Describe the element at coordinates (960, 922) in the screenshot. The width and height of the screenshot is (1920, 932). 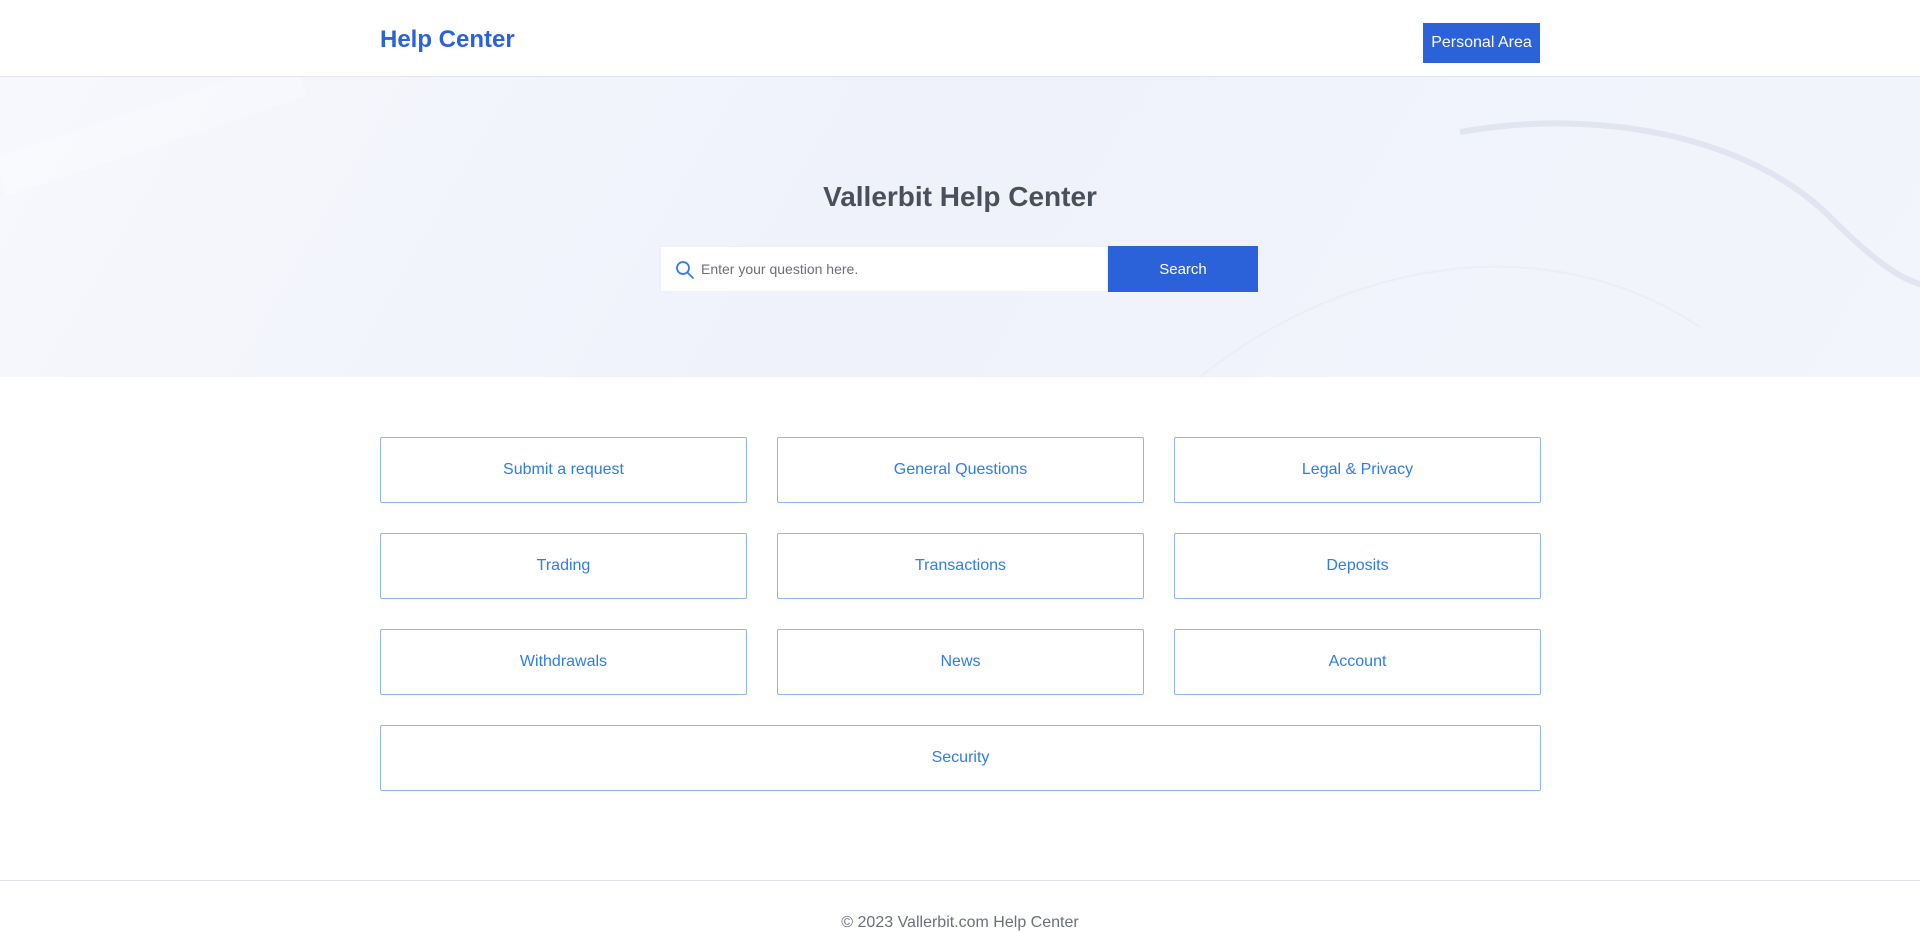
I see `footer-copyright: © 2023 Vallerbit.com Help Center` at that location.